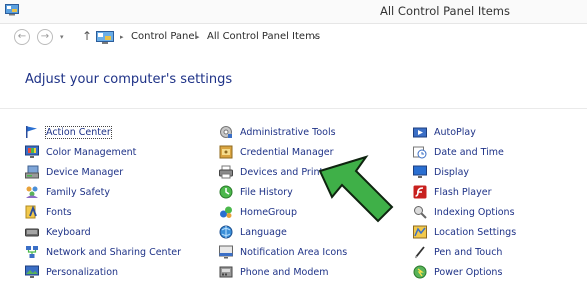 Image resolution: width=587 pixels, height=289 pixels. Describe the element at coordinates (356, 189) in the screenshot. I see `pointer-arrow-icon` at that location.